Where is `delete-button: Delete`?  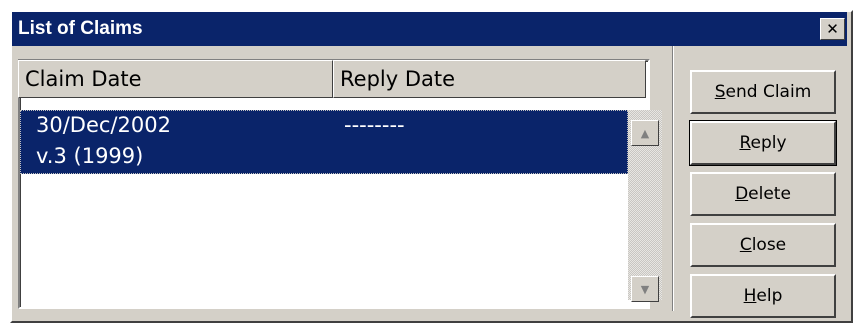
delete-button: Delete is located at coordinates (763, 194).